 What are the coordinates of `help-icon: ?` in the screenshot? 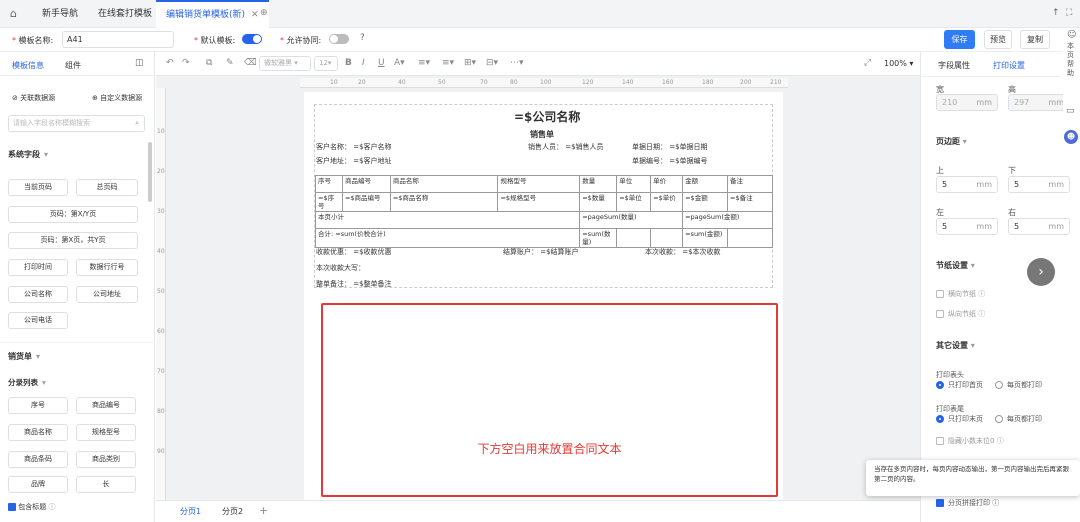 It's located at (362, 38).